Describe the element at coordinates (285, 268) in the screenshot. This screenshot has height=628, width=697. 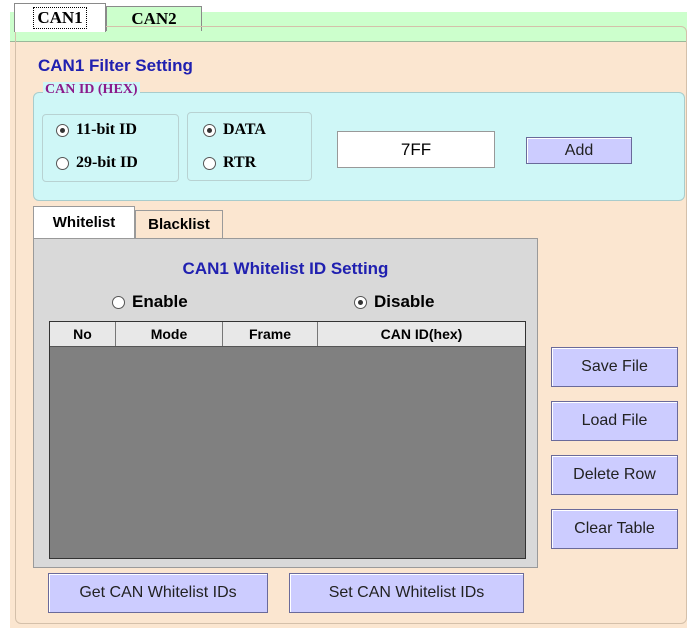
I see `whitelist-title: CAN1 Whitelist ID Setting` at that location.